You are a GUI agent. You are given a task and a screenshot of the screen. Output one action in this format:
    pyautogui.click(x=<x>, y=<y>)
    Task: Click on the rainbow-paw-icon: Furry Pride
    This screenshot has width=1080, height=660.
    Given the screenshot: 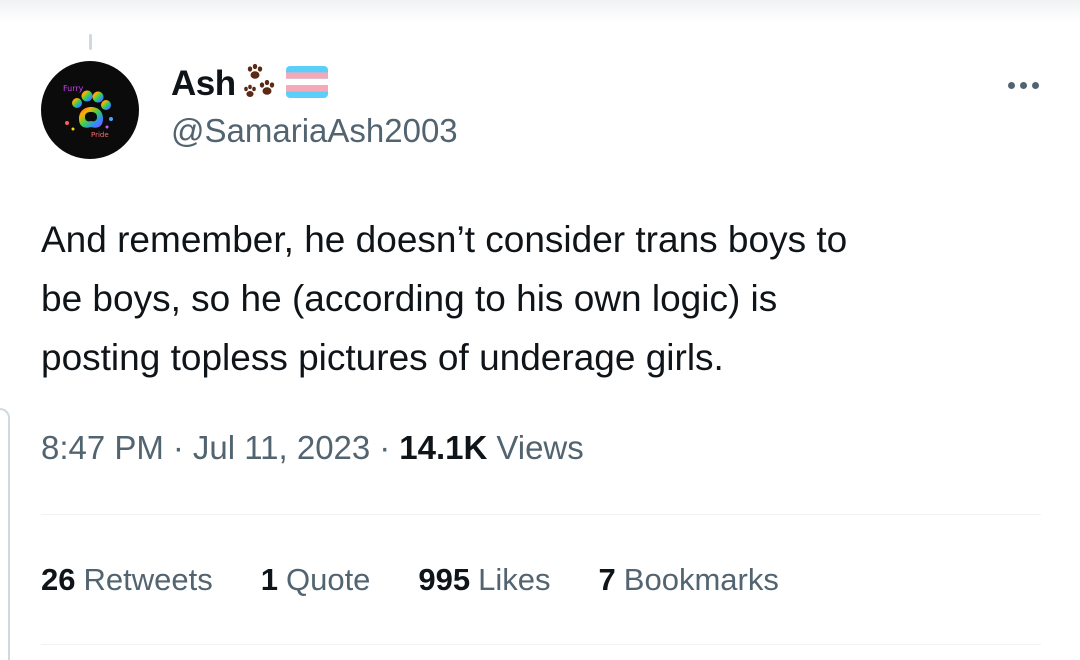 What is the action you would take?
    pyautogui.click(x=88, y=111)
    